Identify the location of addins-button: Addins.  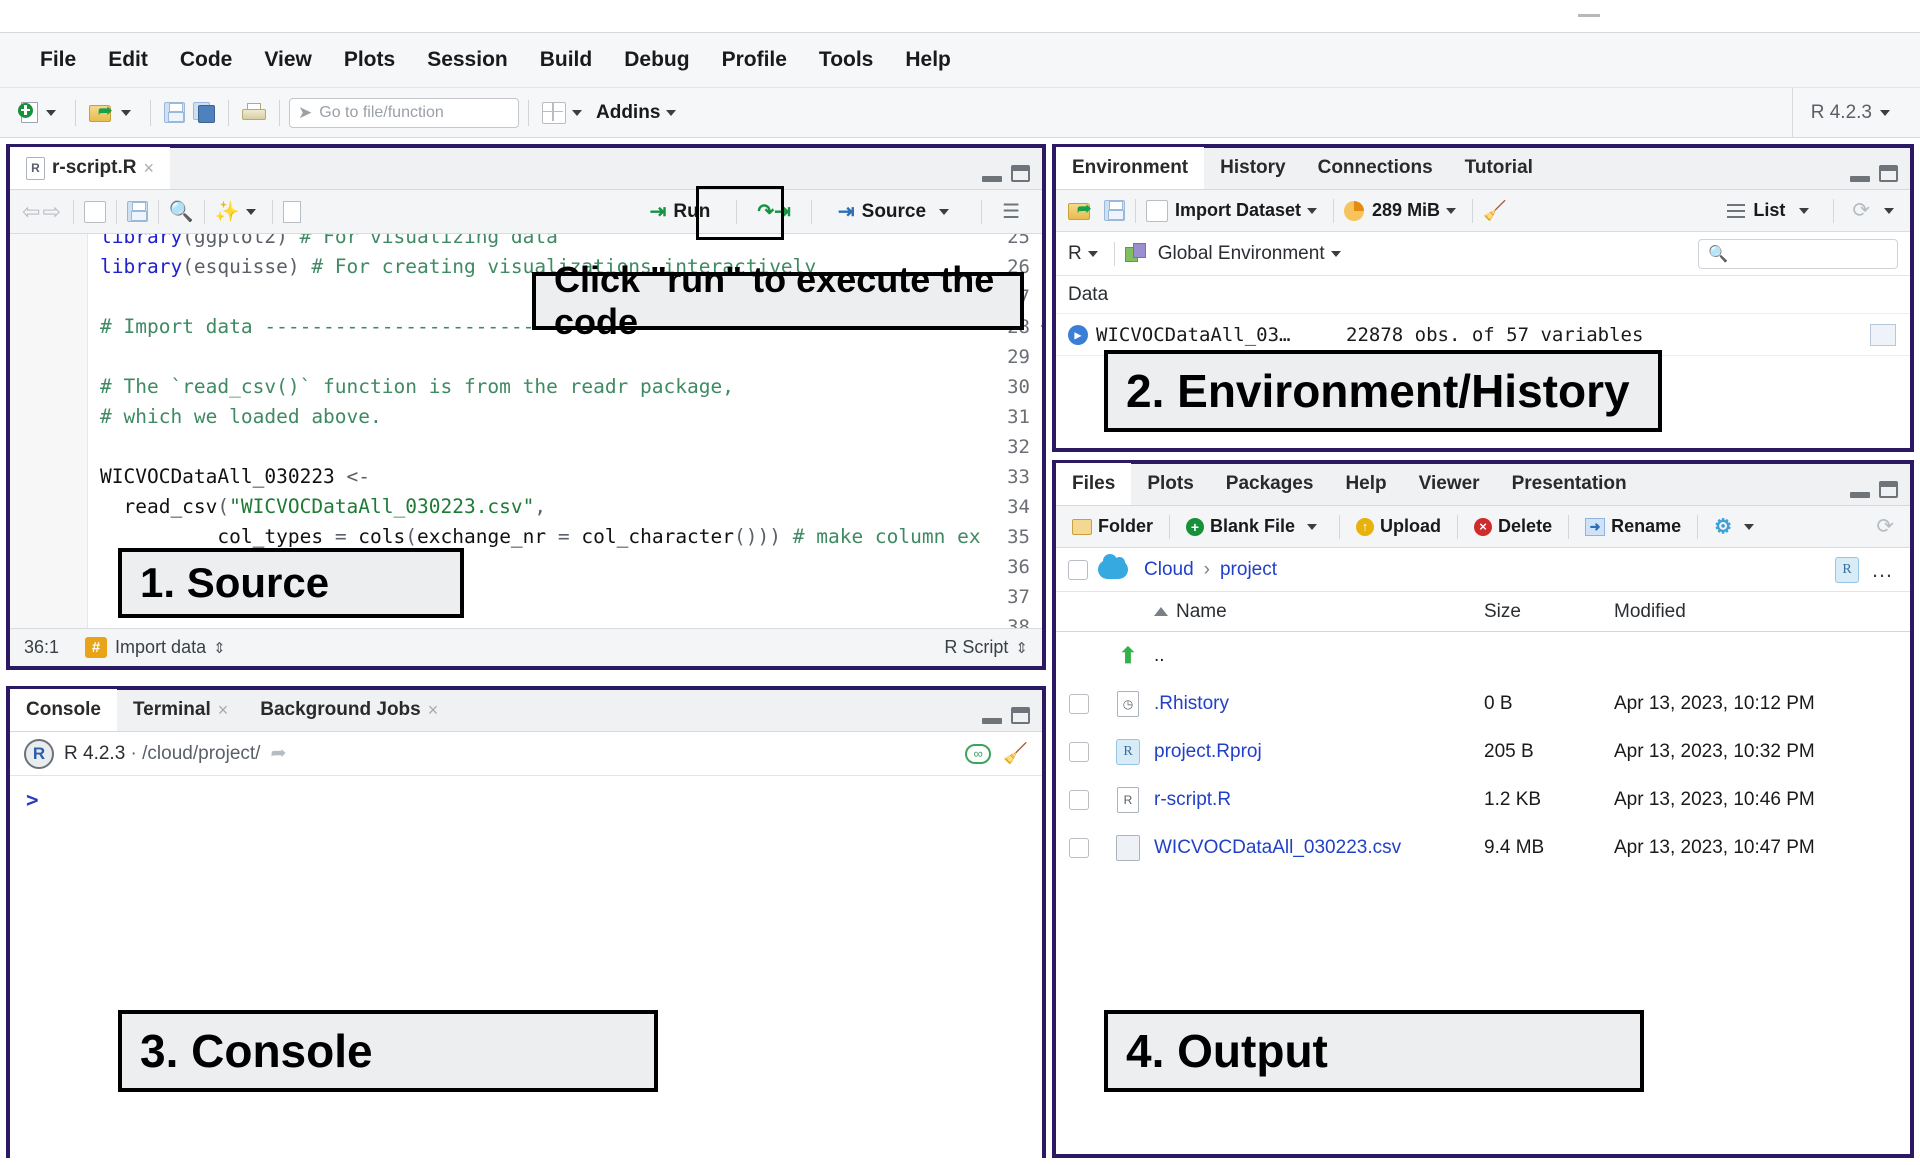
(639, 113).